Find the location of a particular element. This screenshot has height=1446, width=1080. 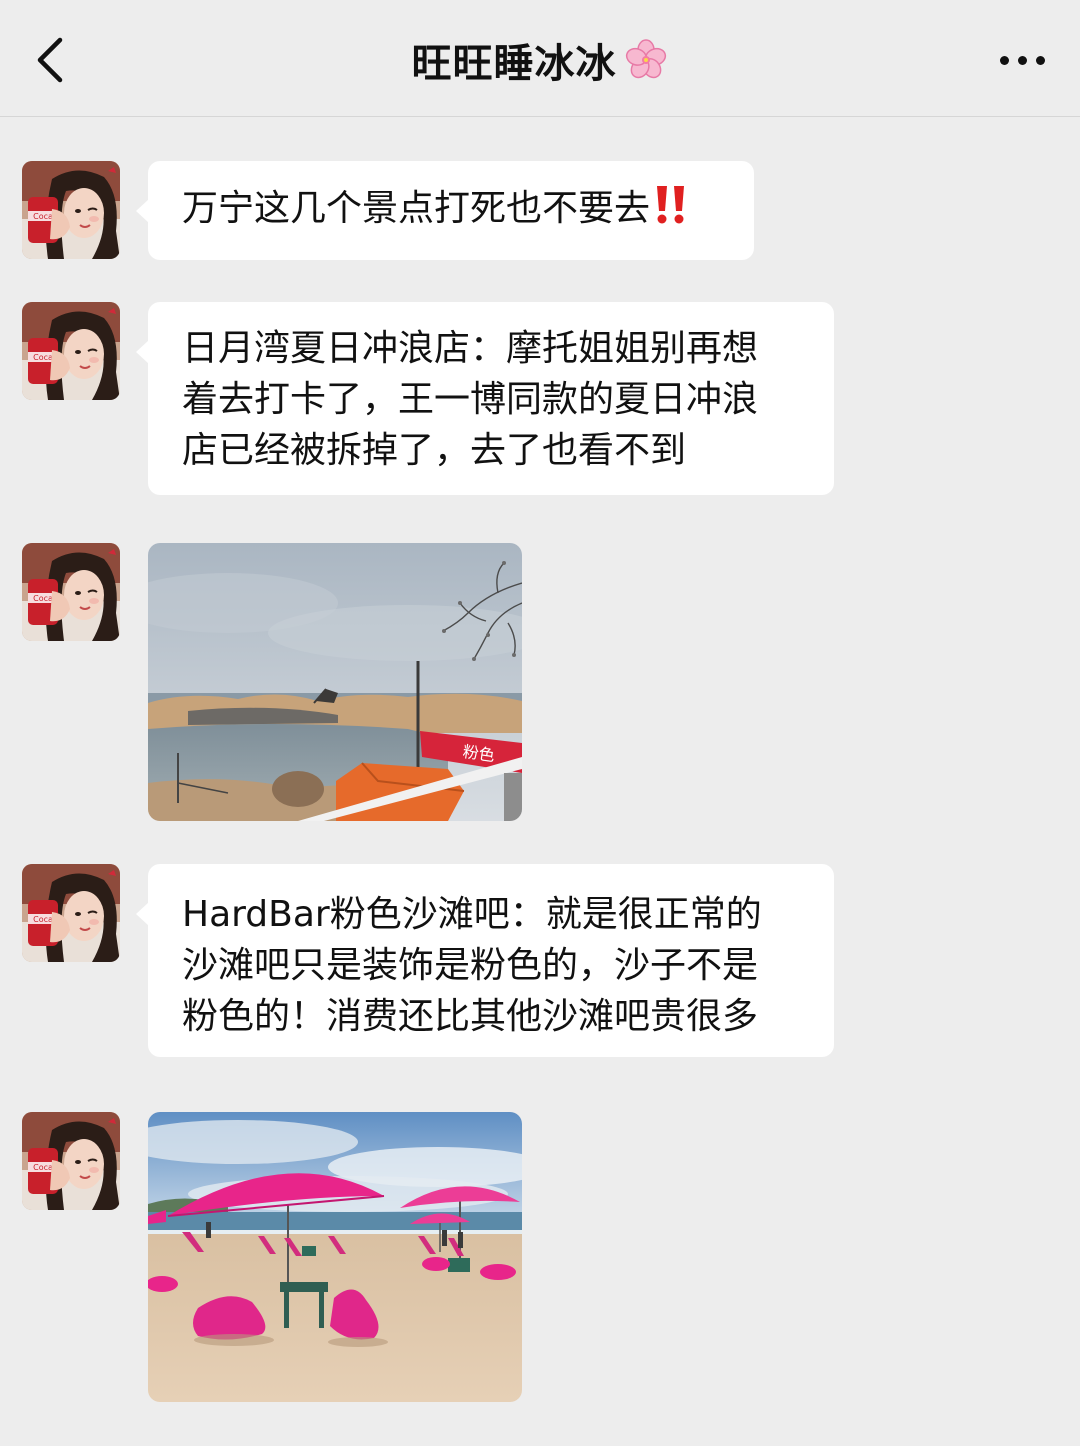

cherry-blossom-icon is located at coordinates (645, 59).